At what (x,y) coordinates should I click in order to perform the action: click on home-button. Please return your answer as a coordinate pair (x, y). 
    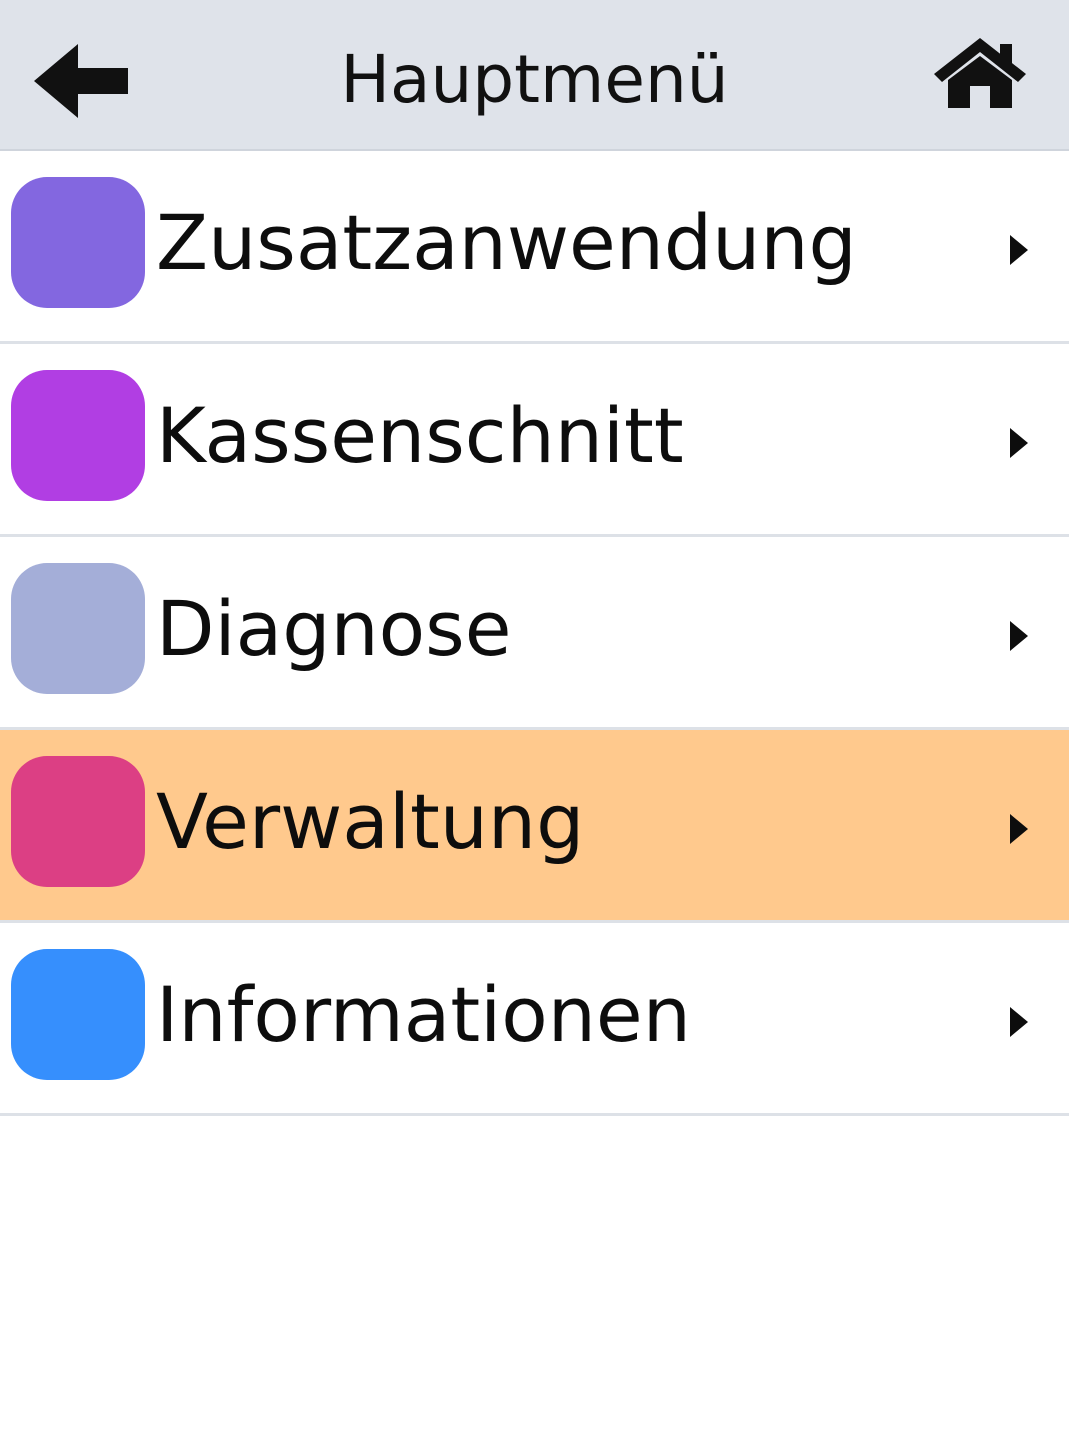
    Looking at the image, I should click on (980, 74).